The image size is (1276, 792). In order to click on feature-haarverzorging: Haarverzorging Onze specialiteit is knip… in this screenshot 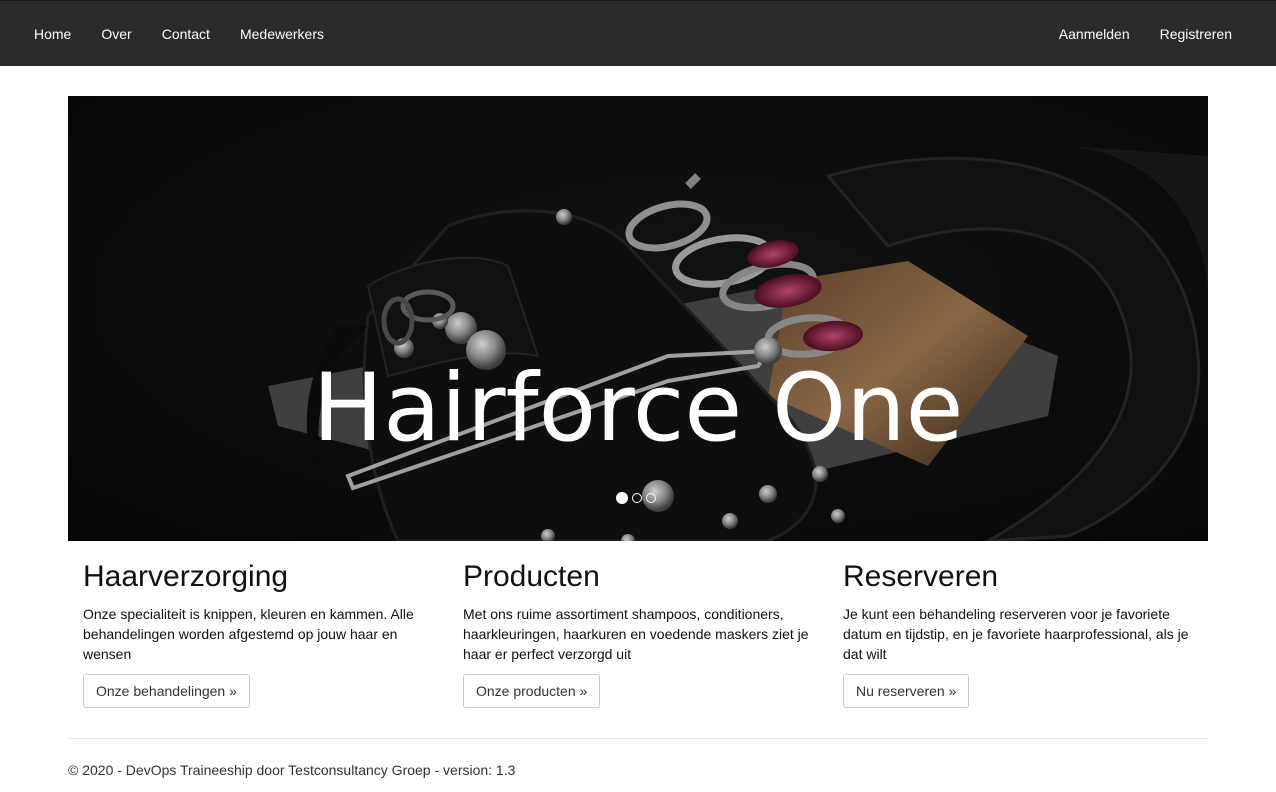, I will do `click(258, 633)`.